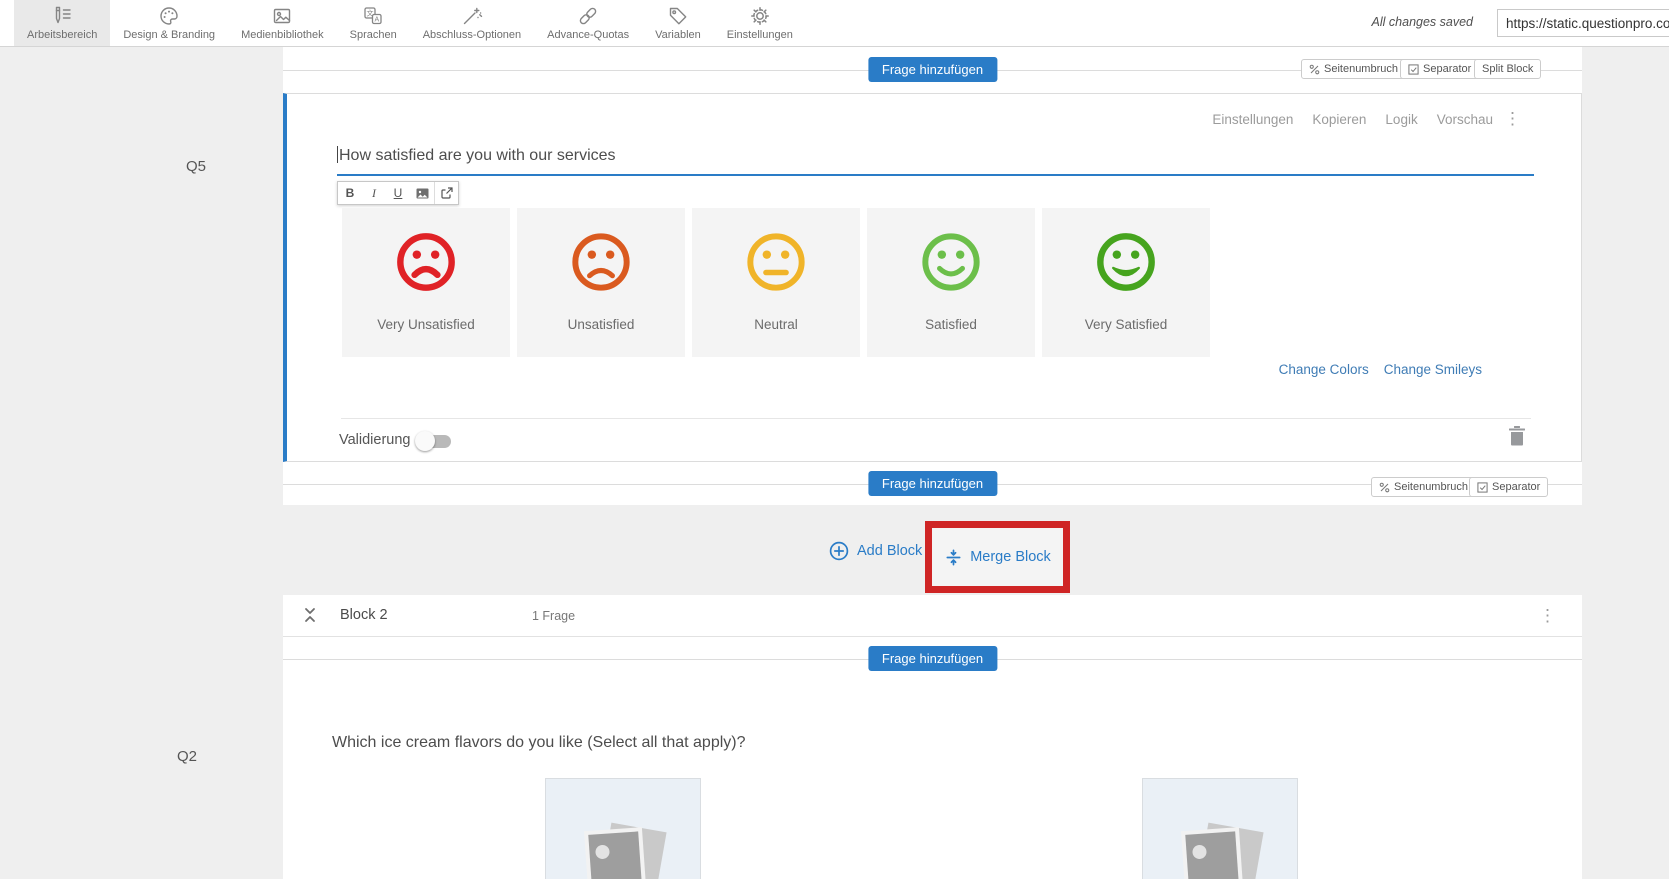 The width and height of the screenshot is (1669, 879). I want to click on palette-icon, so click(169, 16).